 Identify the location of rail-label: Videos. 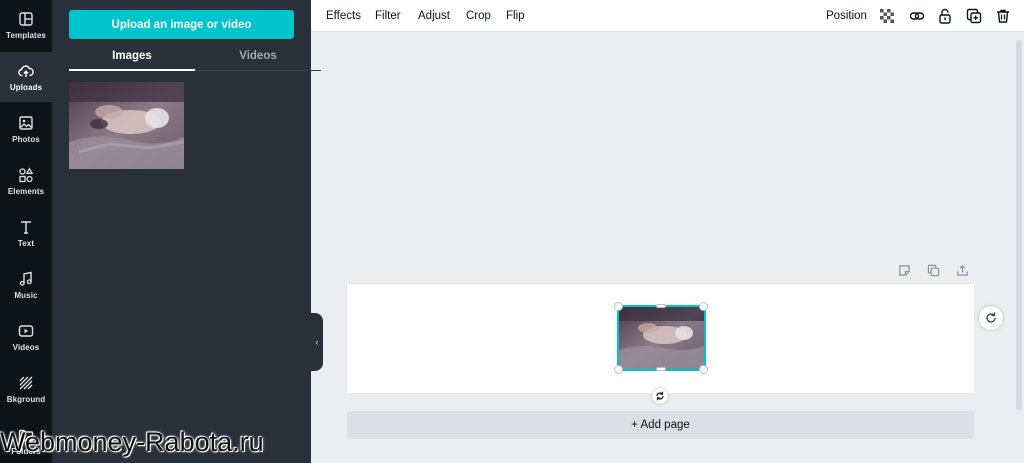
(26, 347).